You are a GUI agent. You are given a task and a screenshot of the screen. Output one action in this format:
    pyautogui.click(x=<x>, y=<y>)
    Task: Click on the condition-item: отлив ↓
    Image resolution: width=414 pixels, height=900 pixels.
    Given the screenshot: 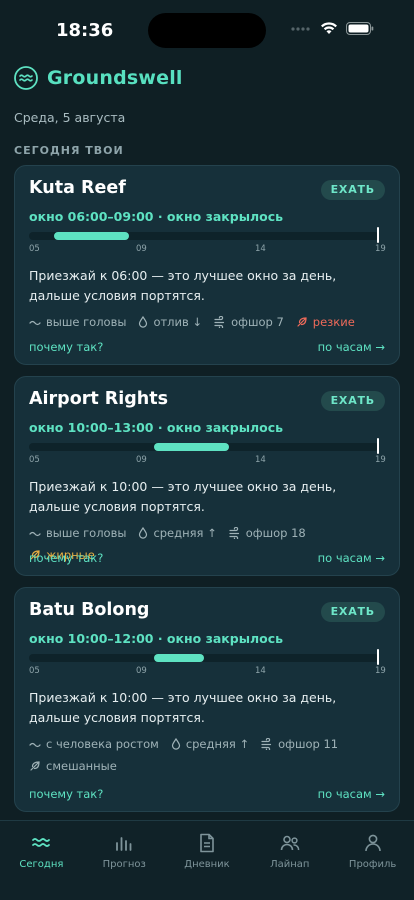 What is the action you would take?
    pyautogui.click(x=170, y=322)
    